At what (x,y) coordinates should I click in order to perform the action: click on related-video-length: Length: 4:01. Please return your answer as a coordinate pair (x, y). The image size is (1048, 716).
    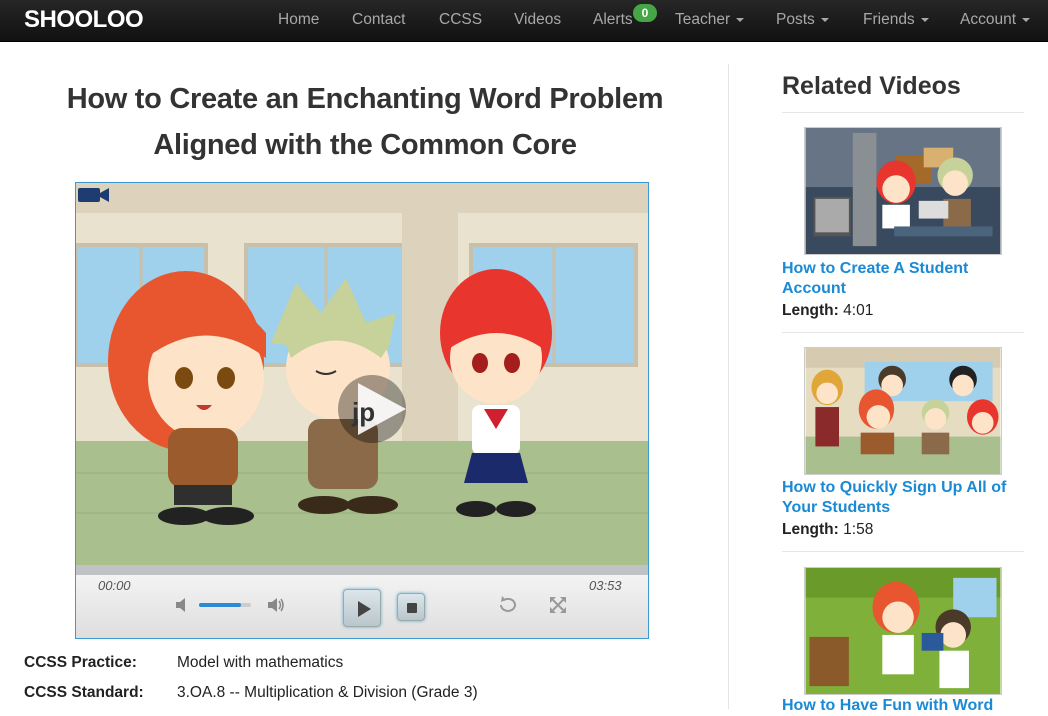
    Looking at the image, I should click on (827, 311).